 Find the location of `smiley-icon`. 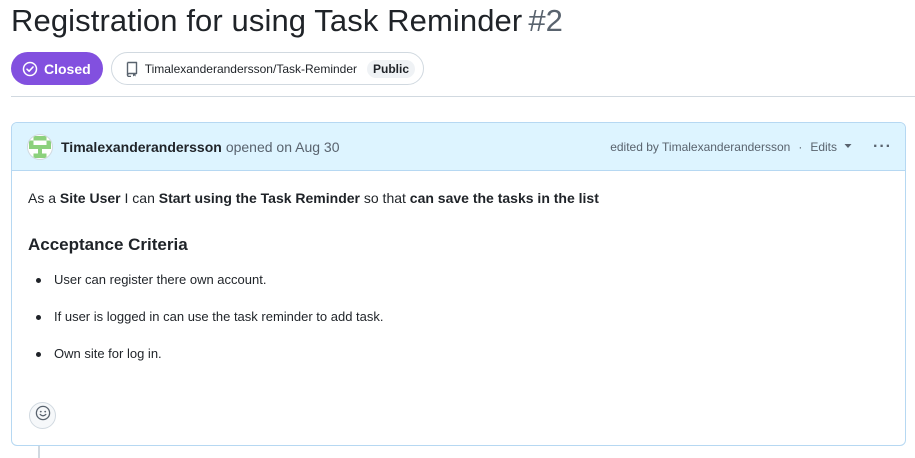

smiley-icon is located at coordinates (43, 415).